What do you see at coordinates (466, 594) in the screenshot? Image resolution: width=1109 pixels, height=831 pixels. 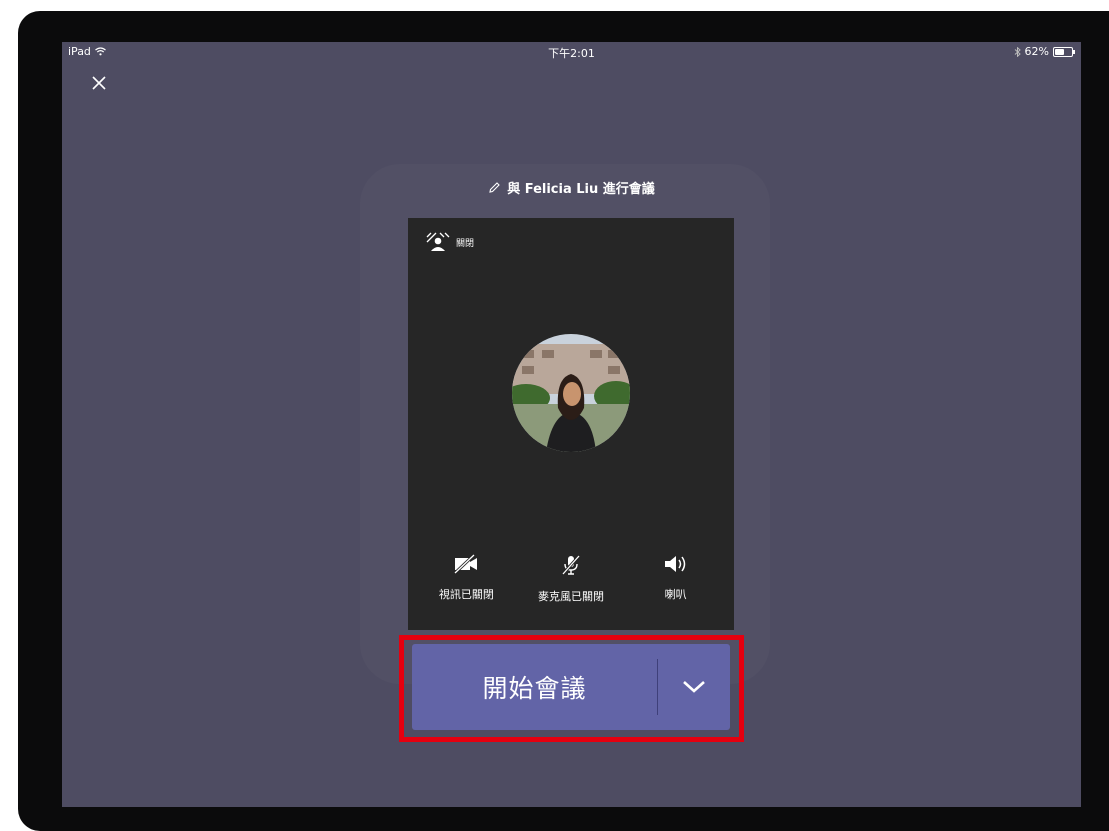 I see `camera-toggle-label: 視訊已關閉` at bounding box center [466, 594].